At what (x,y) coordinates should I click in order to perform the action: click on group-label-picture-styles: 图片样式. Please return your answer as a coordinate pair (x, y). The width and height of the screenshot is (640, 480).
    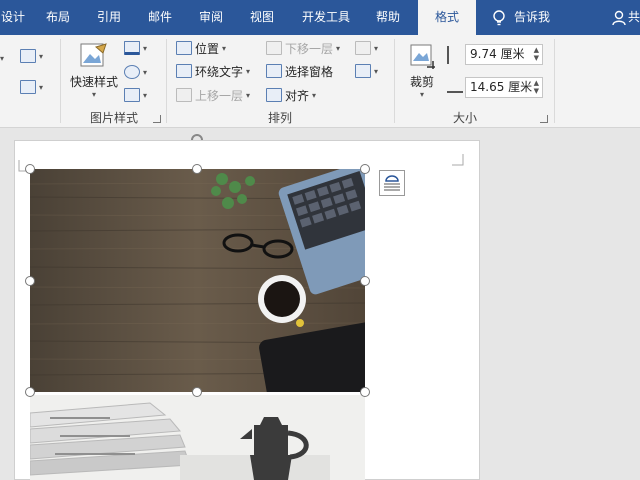
    Looking at the image, I should click on (113, 118).